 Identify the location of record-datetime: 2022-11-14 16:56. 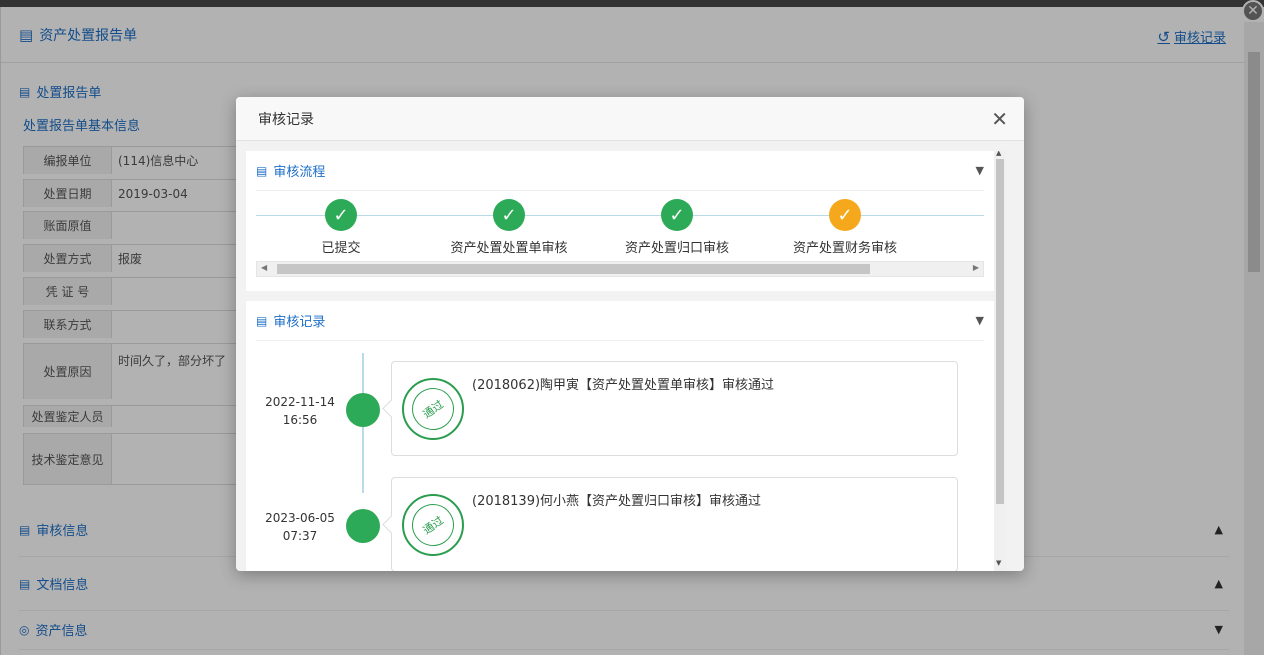
(300, 411).